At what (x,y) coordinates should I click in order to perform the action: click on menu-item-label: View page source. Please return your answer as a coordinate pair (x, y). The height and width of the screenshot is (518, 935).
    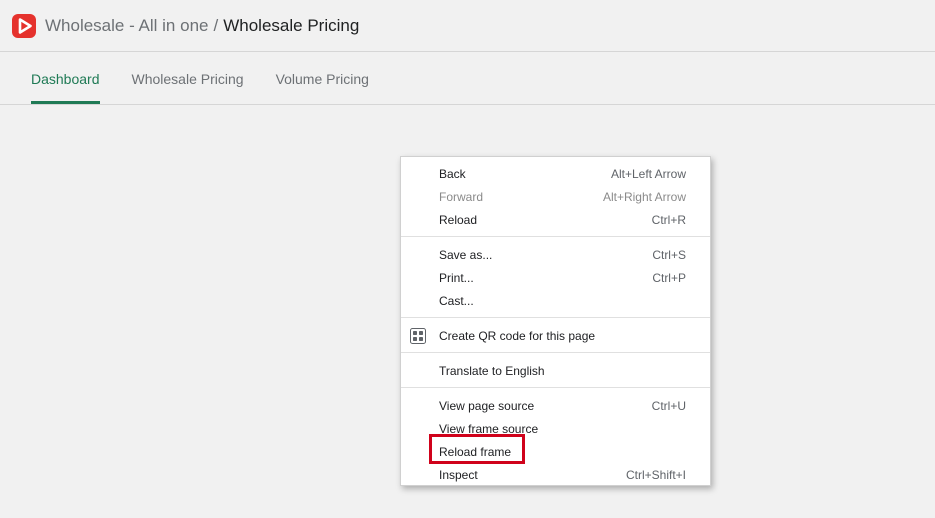
    Looking at the image, I should click on (487, 405).